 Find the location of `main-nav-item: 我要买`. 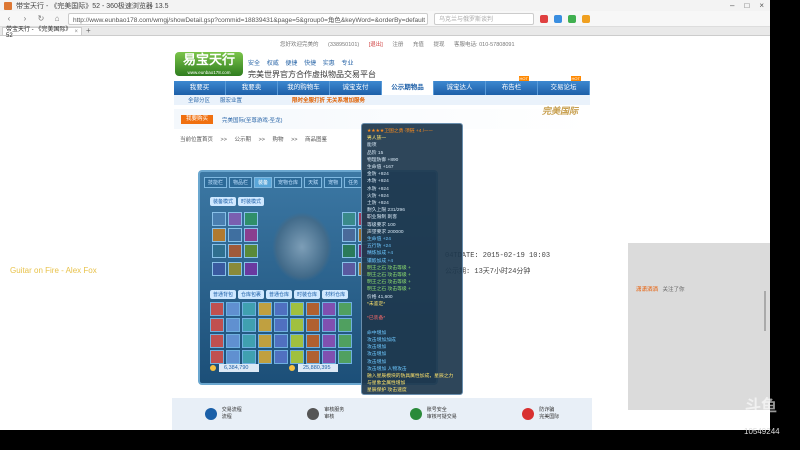

main-nav-item: 我要买 is located at coordinates (200, 88).